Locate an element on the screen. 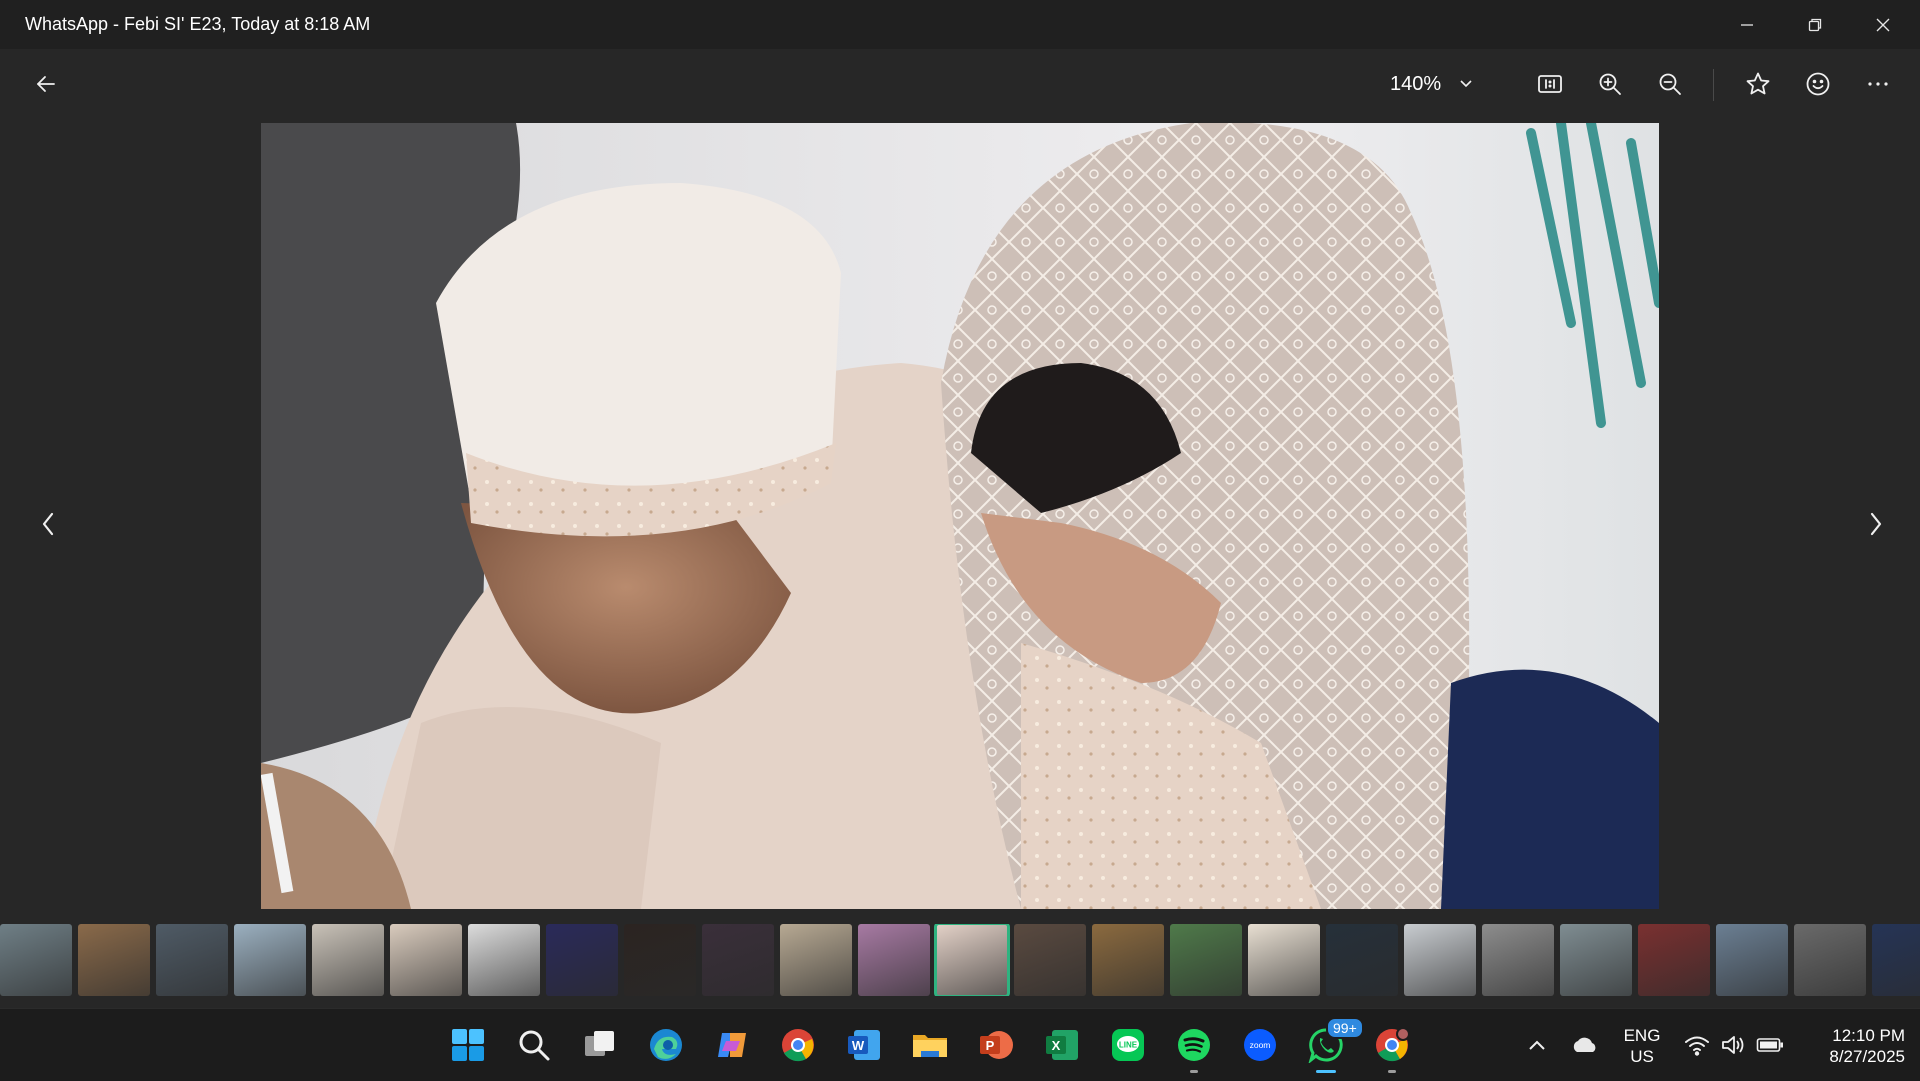  speaker-icon is located at coordinates (1733, 1045).